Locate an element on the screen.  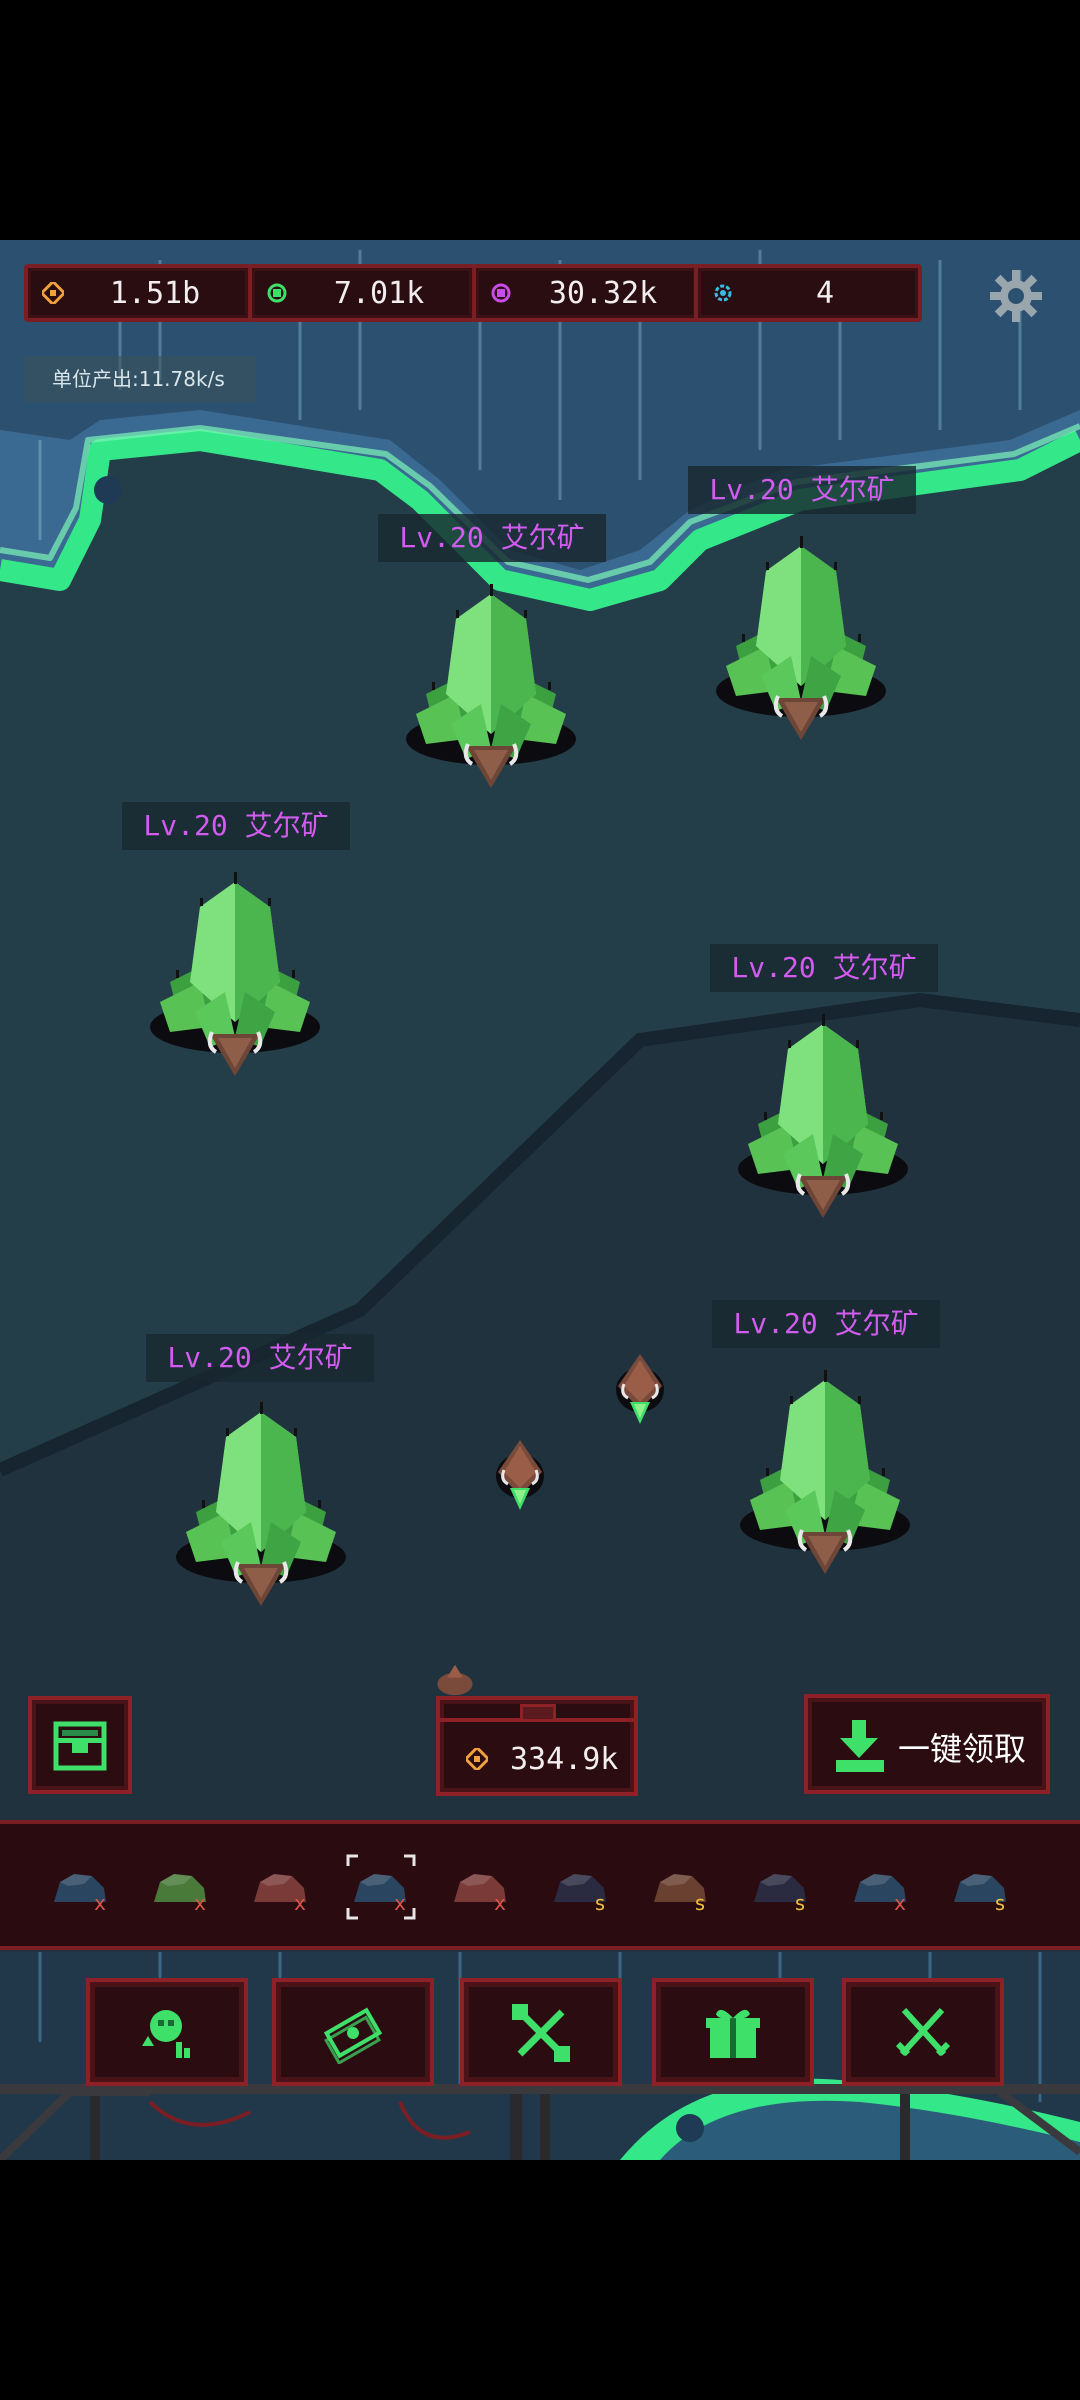
claim-all-button: 一键领取 is located at coordinates (927, 1744).